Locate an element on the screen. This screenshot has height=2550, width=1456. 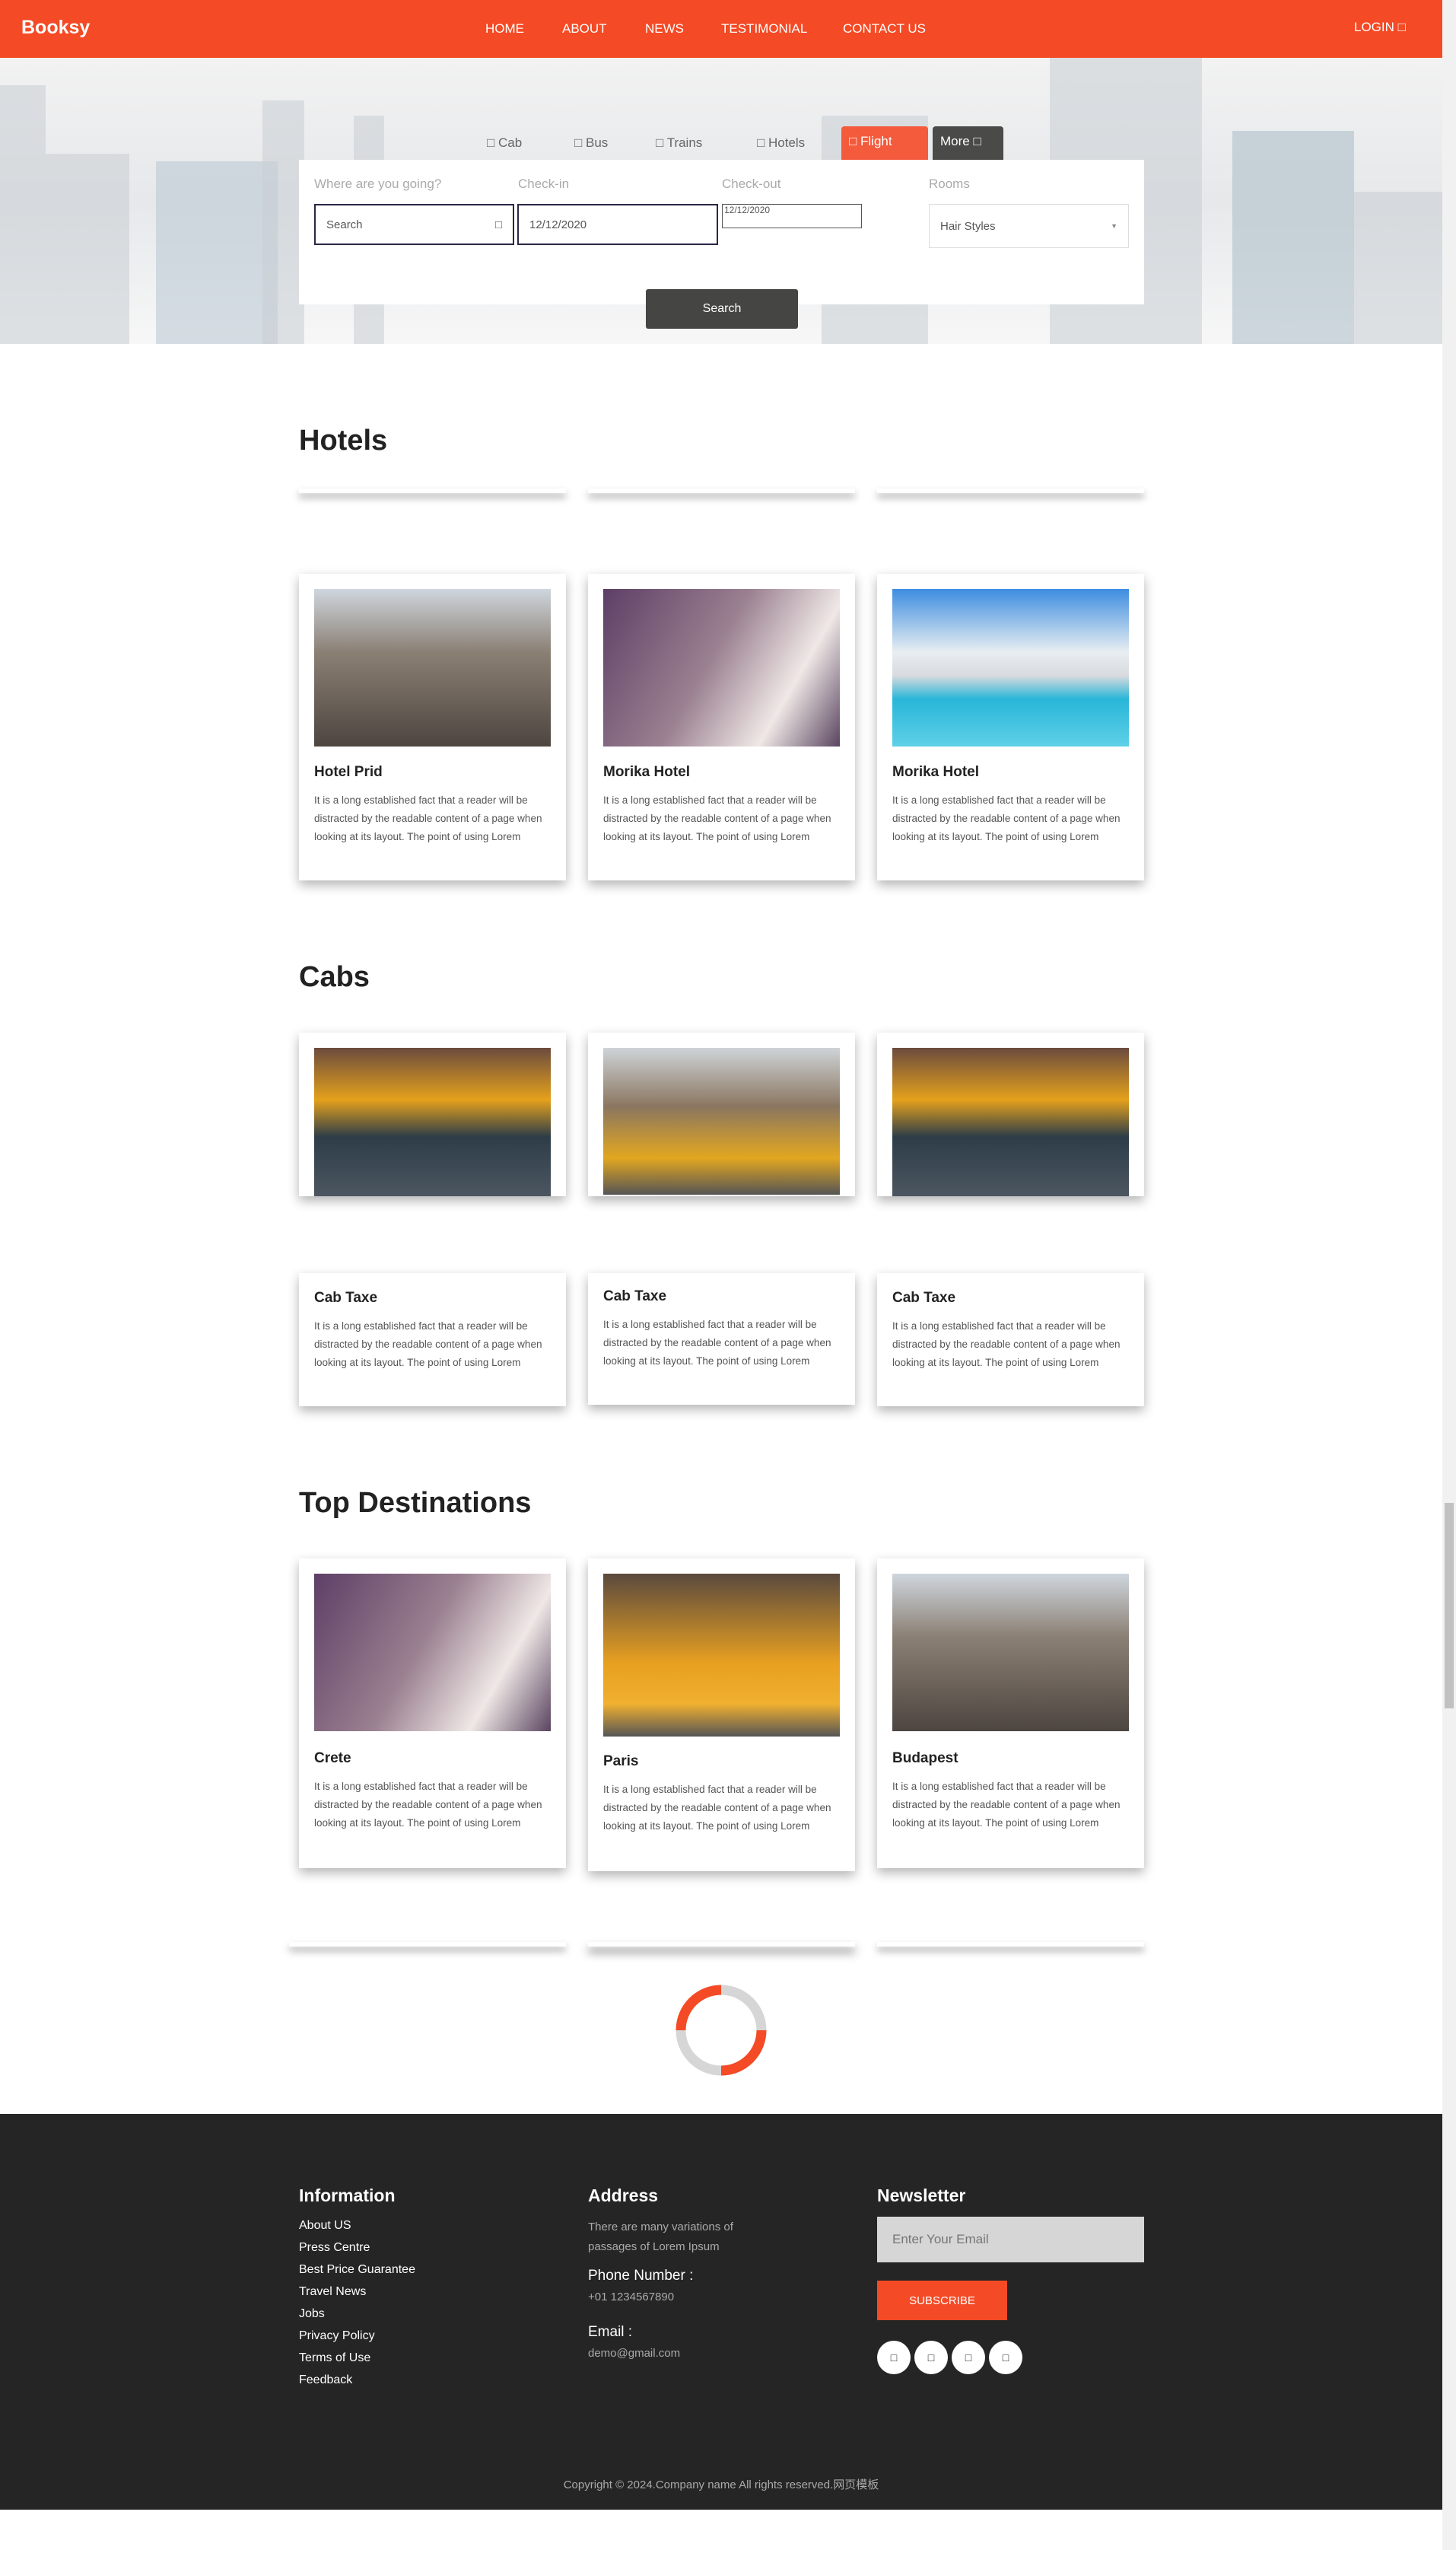
tab-more: More □ is located at coordinates (968, 143).